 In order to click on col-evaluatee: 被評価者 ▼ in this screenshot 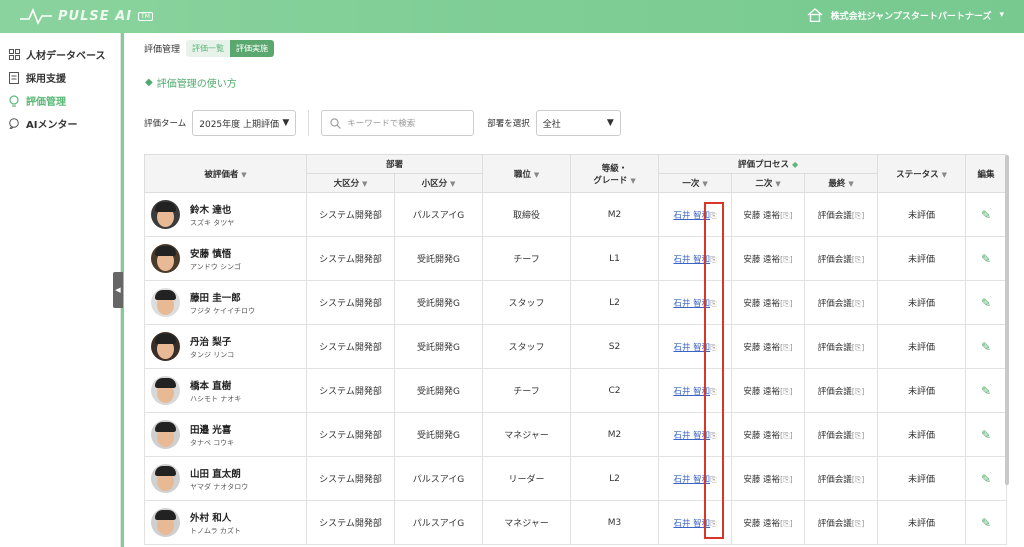, I will do `click(225, 173)`.